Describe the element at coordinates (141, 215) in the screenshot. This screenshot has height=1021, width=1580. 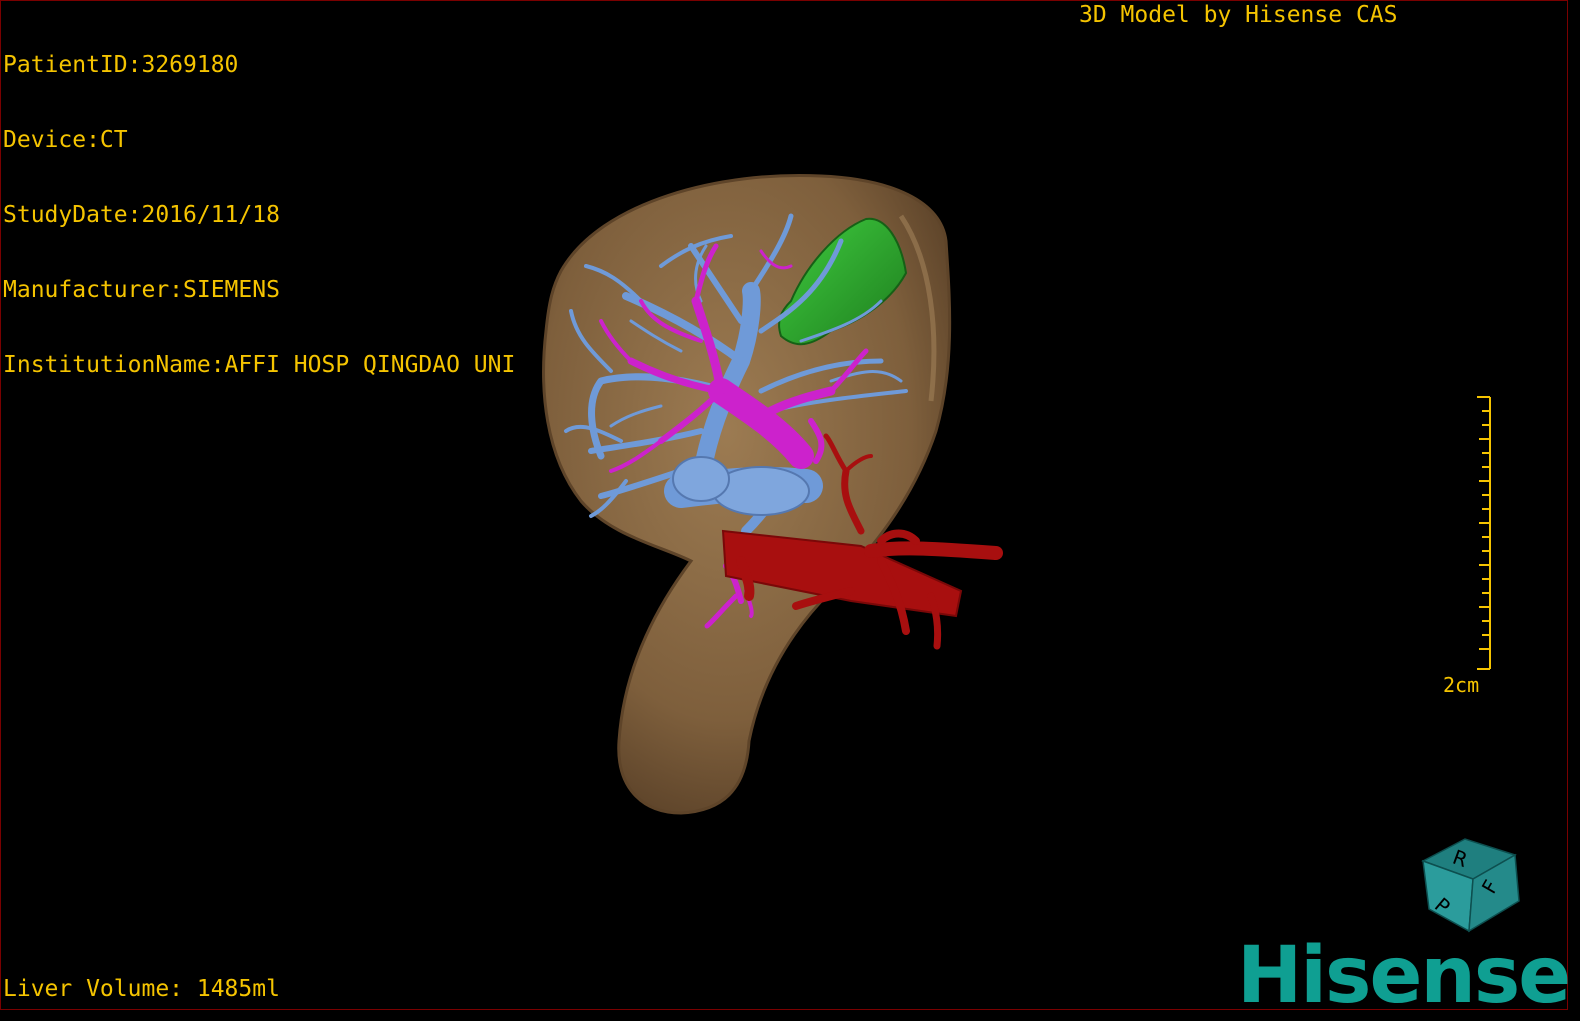
I see `study-date: StudyDate:2016/11/18` at that location.